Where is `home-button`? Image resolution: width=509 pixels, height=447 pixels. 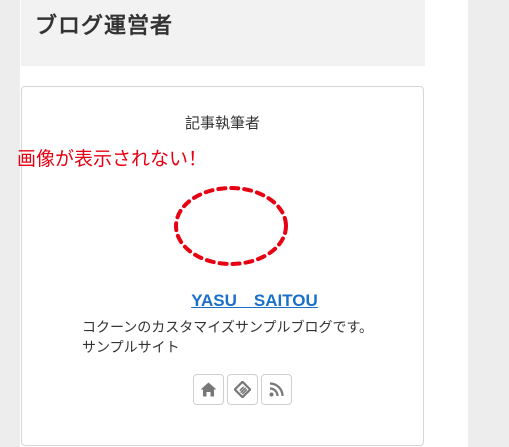 home-button is located at coordinates (208, 389).